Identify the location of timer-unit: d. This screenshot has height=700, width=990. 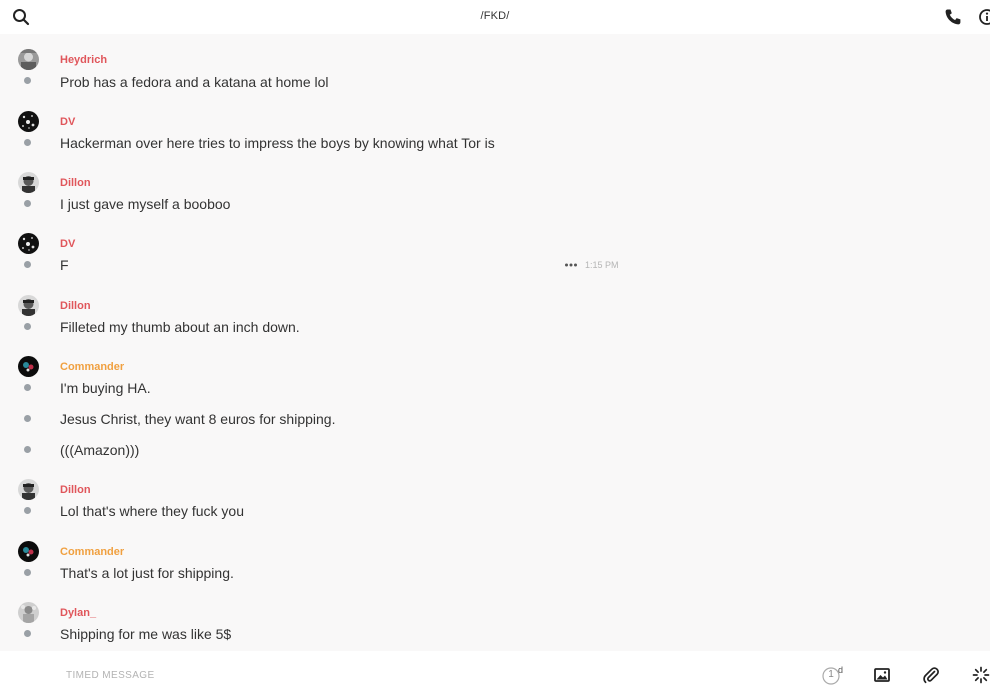
(841, 670).